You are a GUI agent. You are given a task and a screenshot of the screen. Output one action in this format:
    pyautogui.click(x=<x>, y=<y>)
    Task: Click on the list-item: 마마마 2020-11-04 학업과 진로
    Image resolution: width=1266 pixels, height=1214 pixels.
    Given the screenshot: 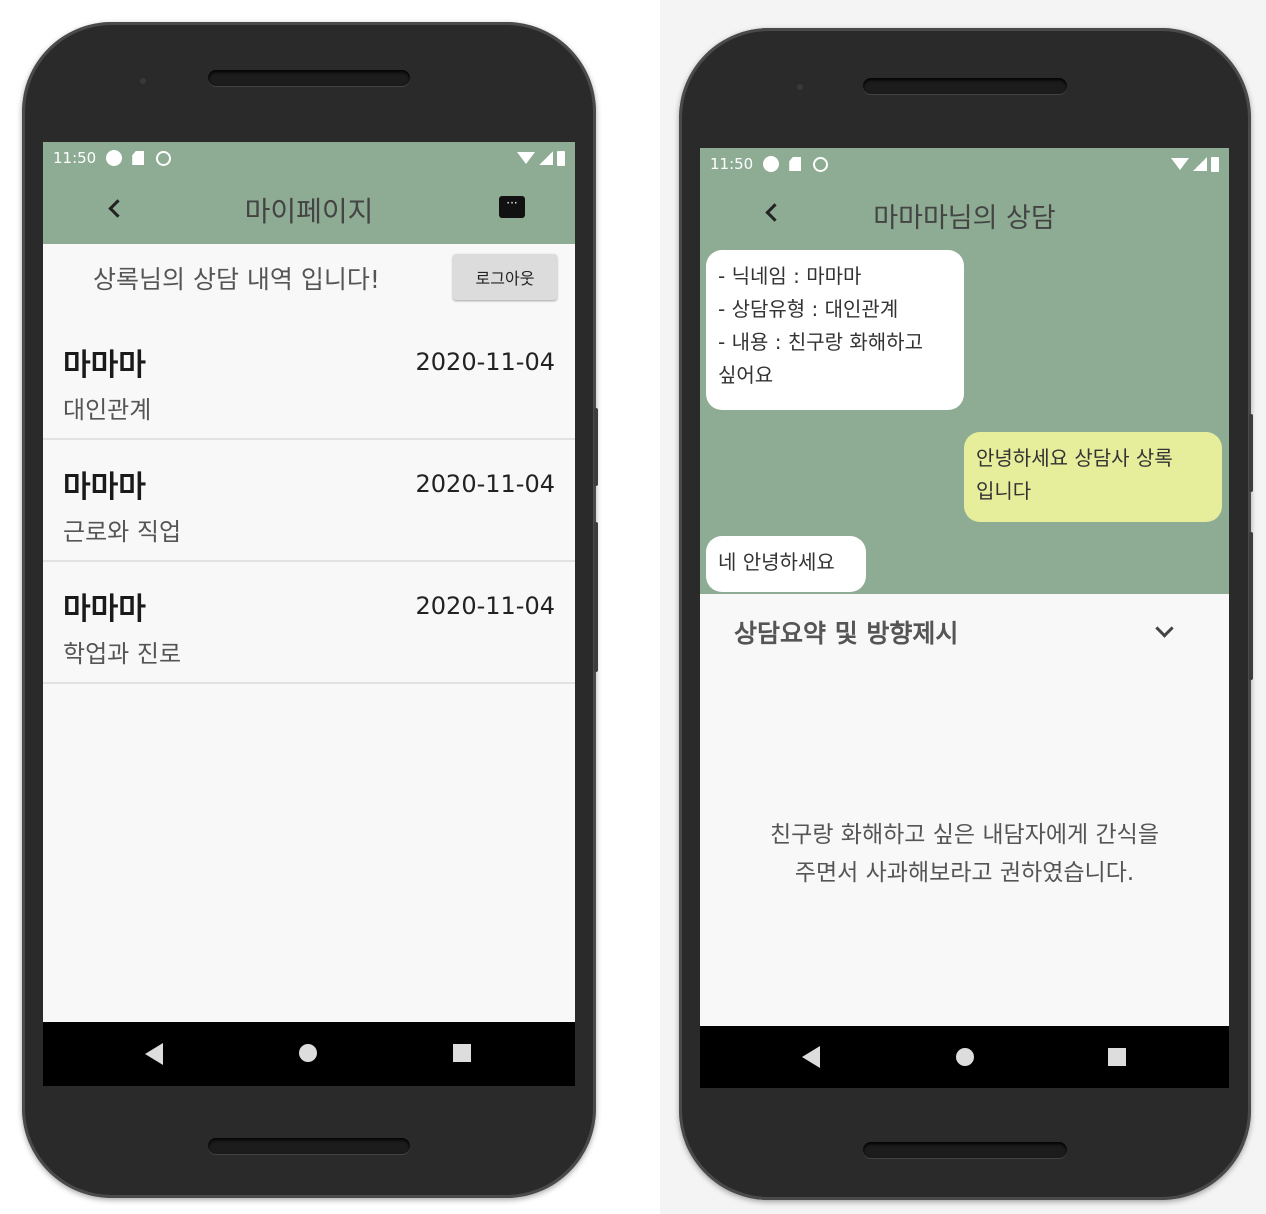 What is the action you would take?
    pyautogui.click(x=309, y=623)
    